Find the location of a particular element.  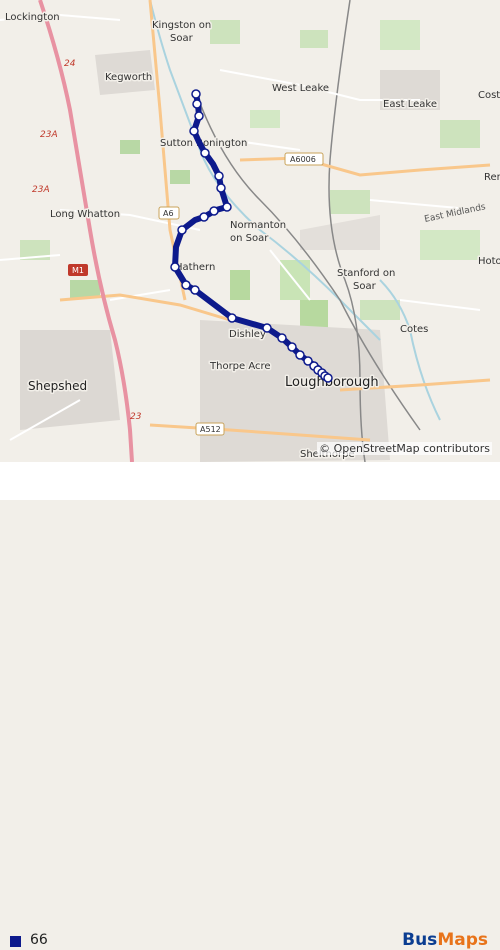

shield-24: 24 is located at coordinates (70, 64).